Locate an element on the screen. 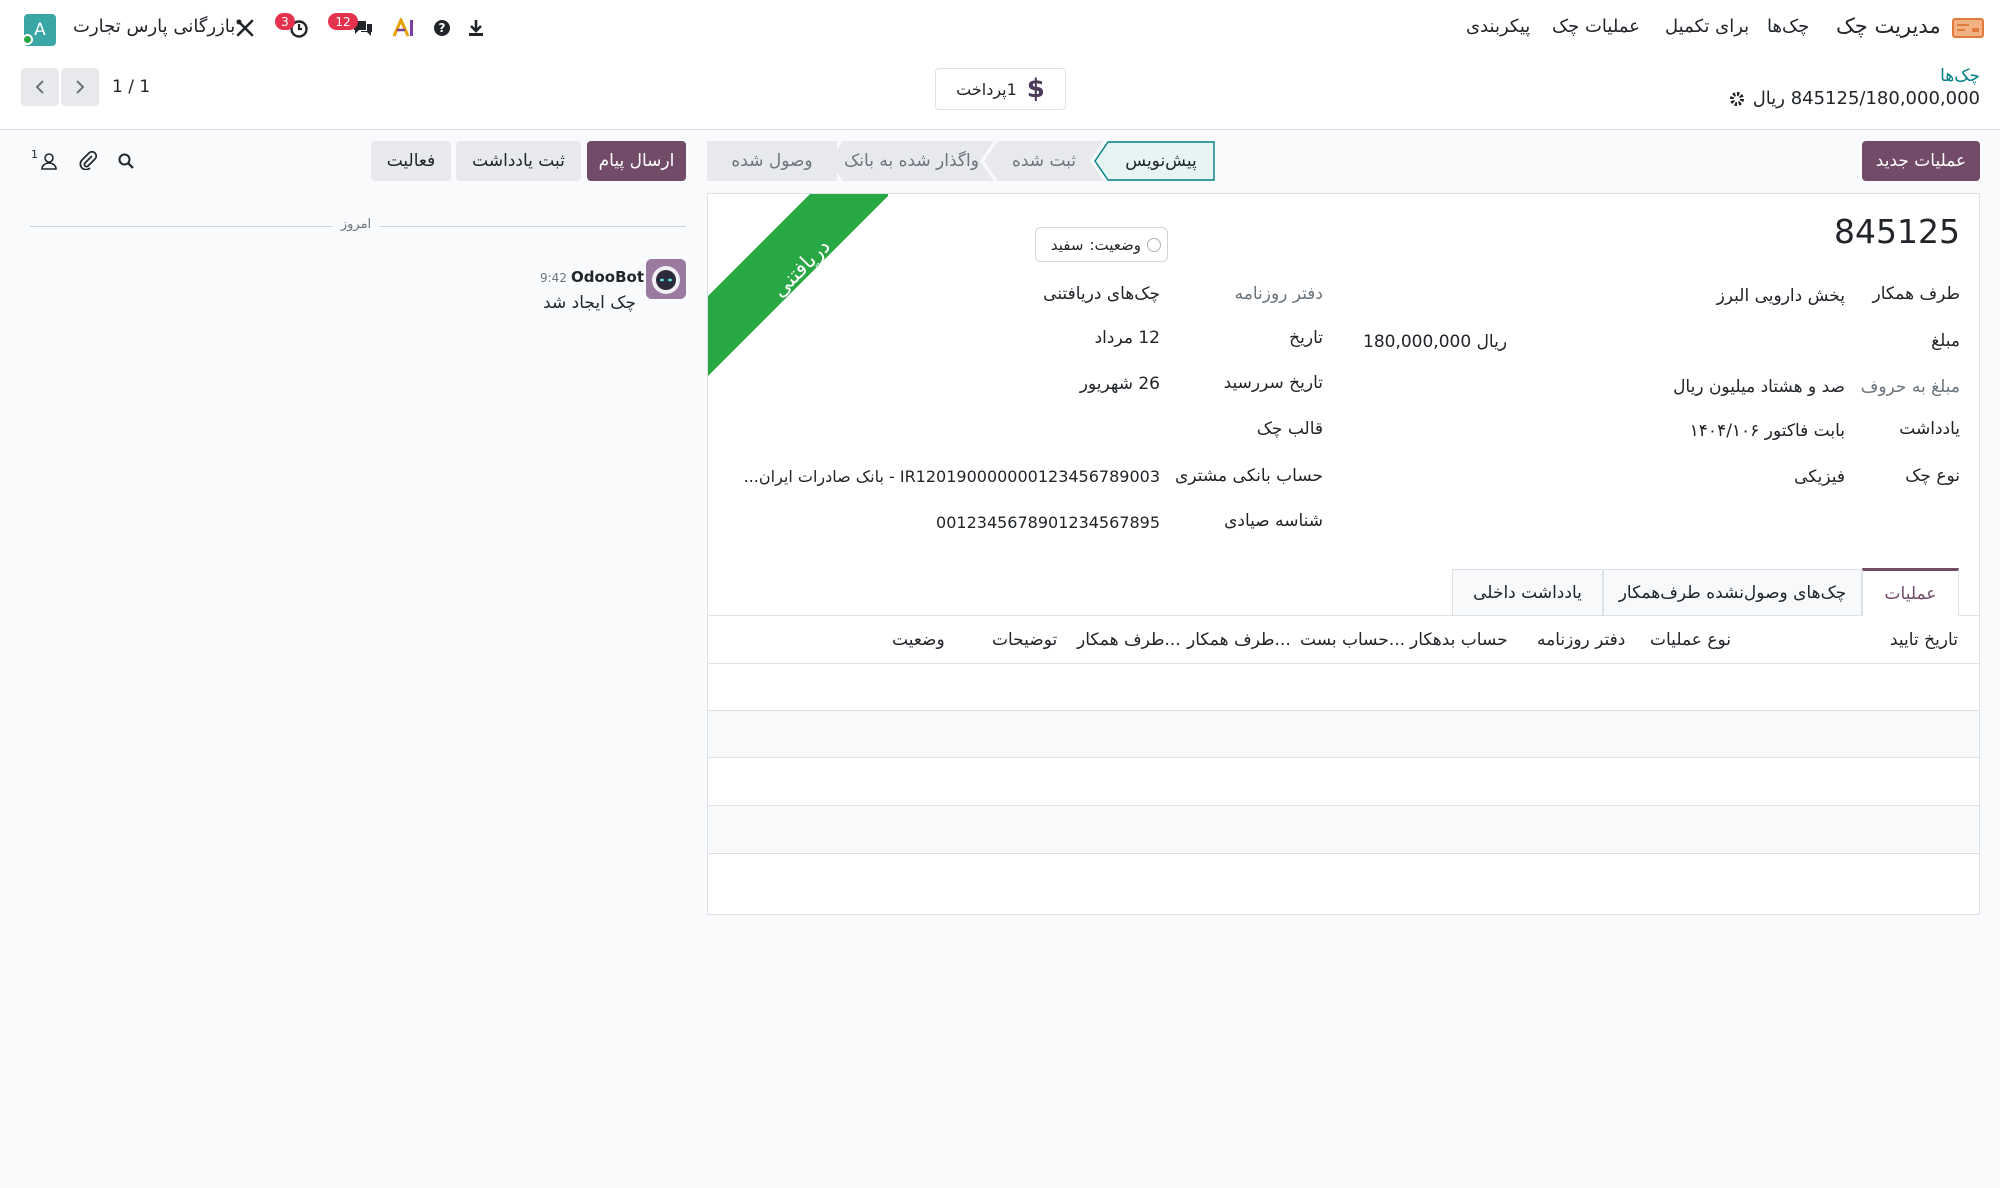 This screenshot has height=1188, width=2000. message-body: چک ایجاد شد is located at coordinates (589, 303).